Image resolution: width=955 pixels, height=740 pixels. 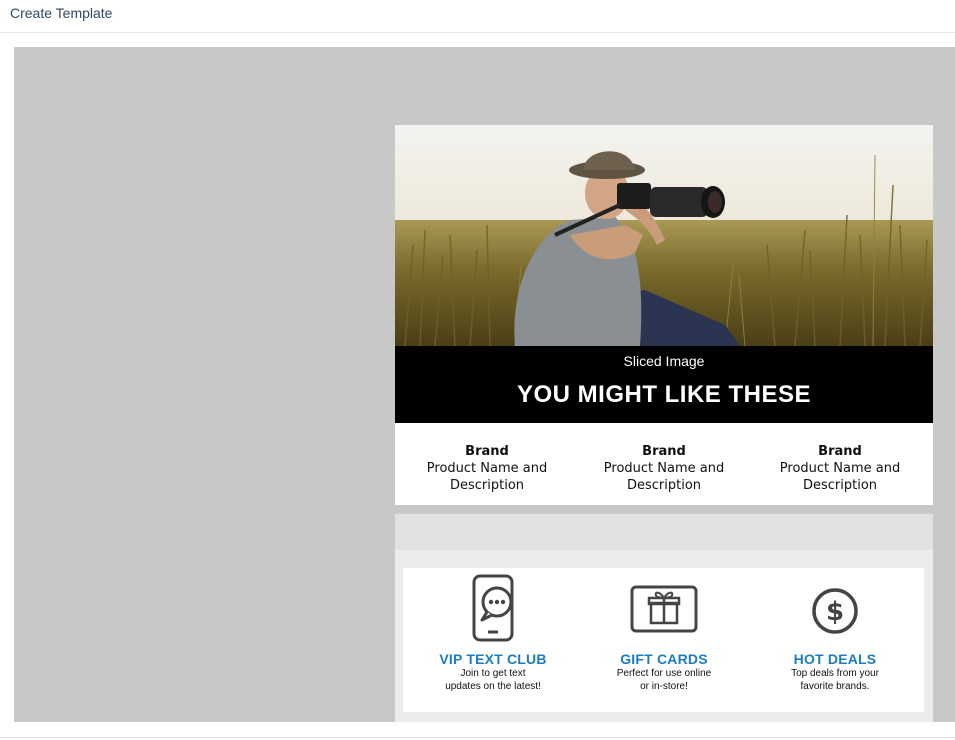 I want to click on promo-desc-line: Perfect for use online, so click(x=664, y=673).